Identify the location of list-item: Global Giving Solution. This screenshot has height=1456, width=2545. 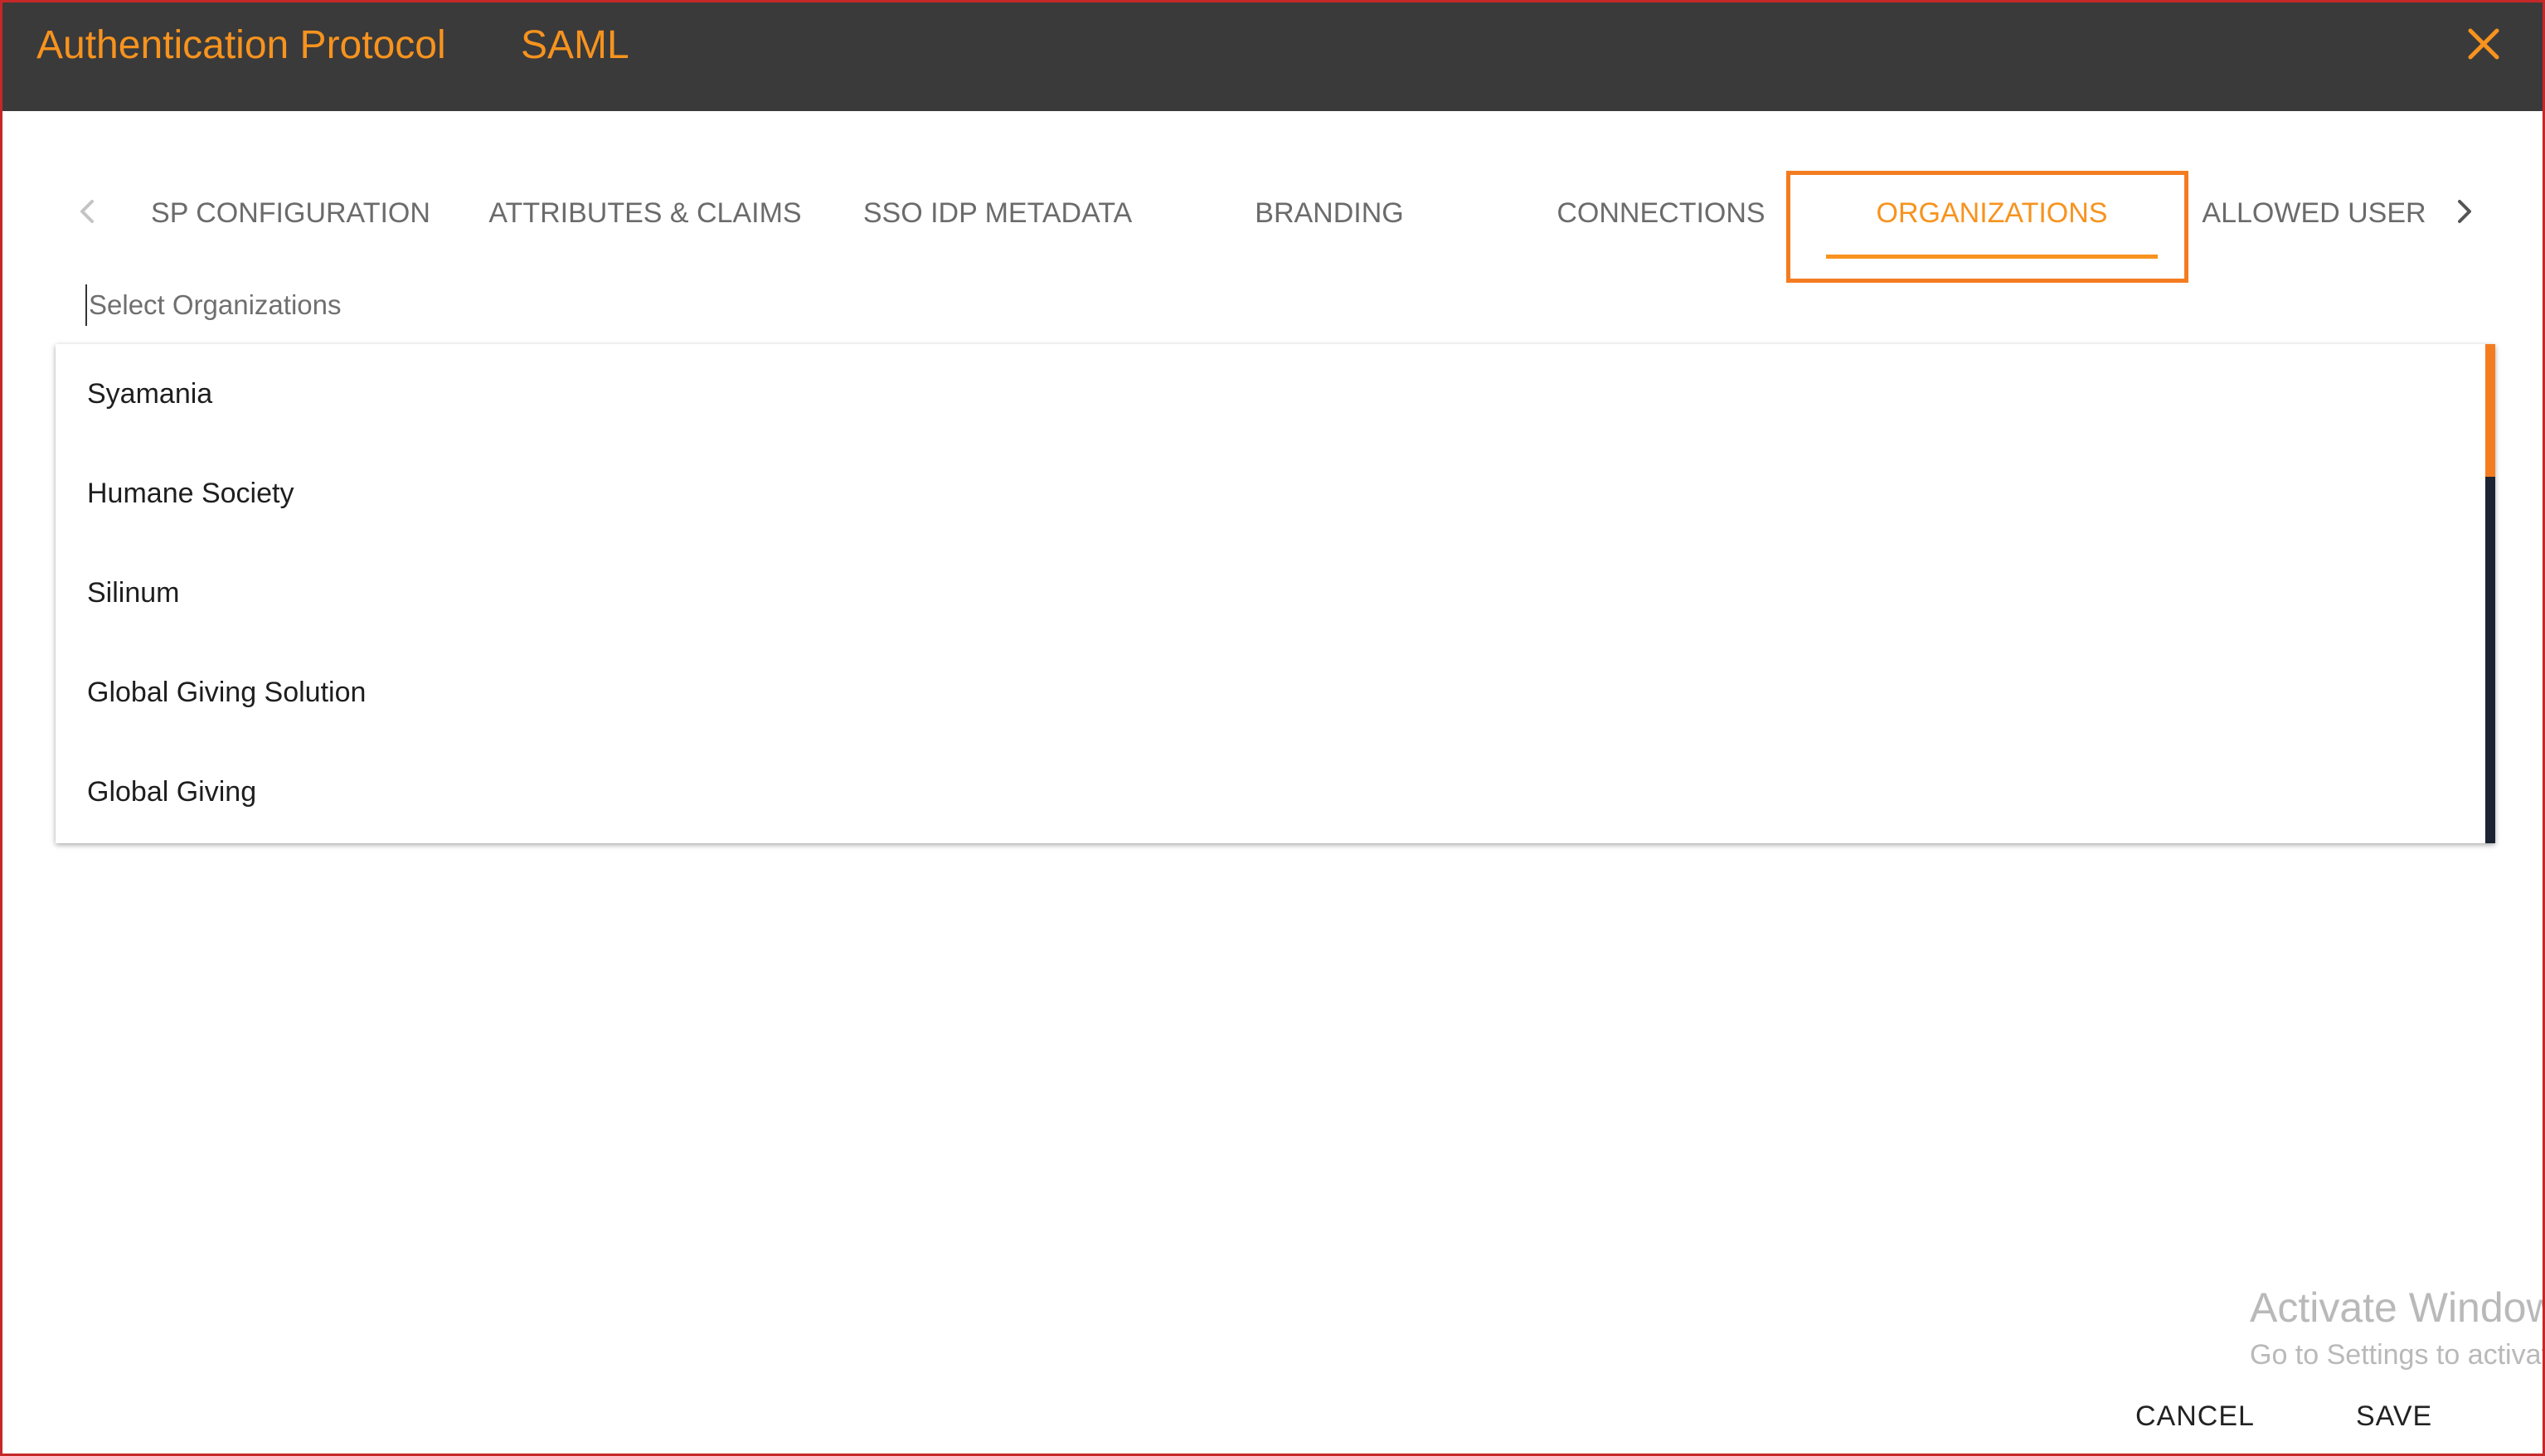
(1268, 692).